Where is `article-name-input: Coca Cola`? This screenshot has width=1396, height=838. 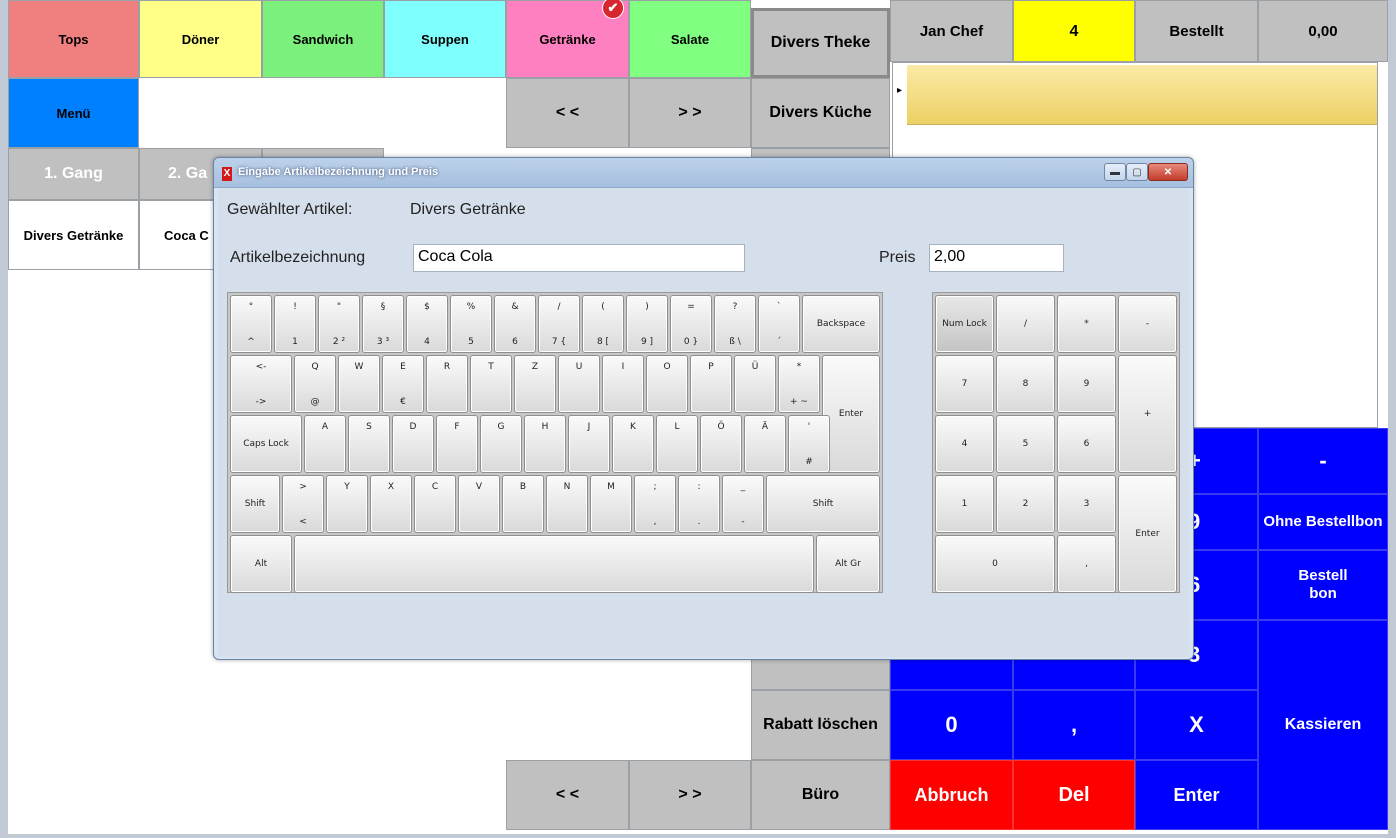 article-name-input: Coca Cola is located at coordinates (579, 258).